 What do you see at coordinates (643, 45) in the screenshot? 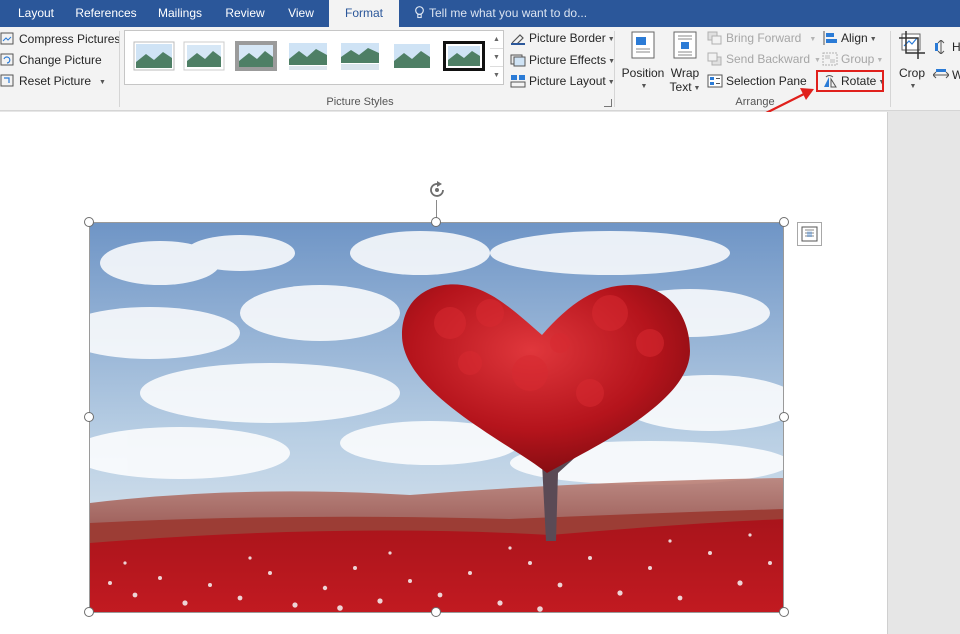
I see `position-icon` at bounding box center [643, 45].